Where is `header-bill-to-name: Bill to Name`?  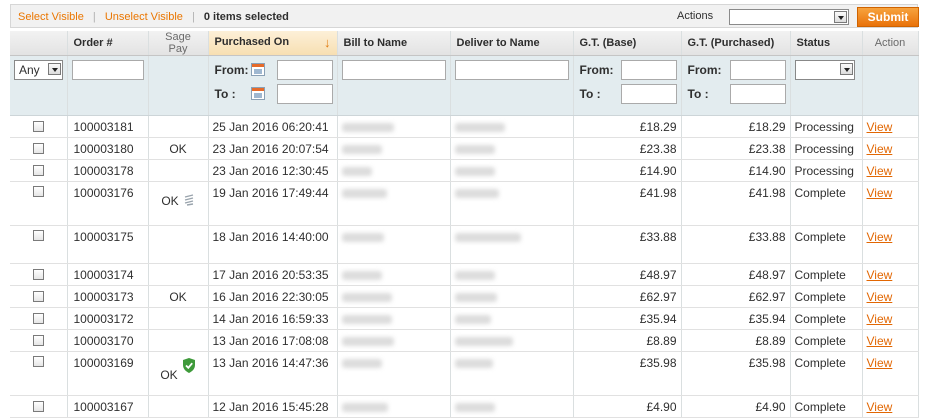
header-bill-to-name: Bill to Name is located at coordinates (394, 43).